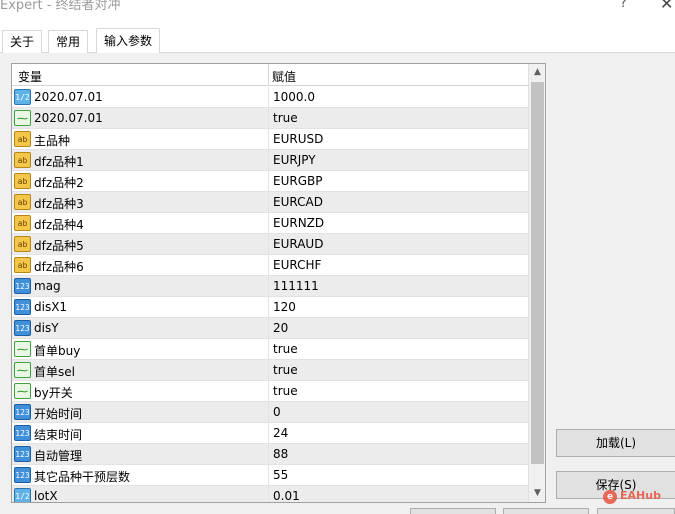 The height and width of the screenshot is (514, 675). I want to click on parameter-name: 2020.07.01, so click(68, 97).